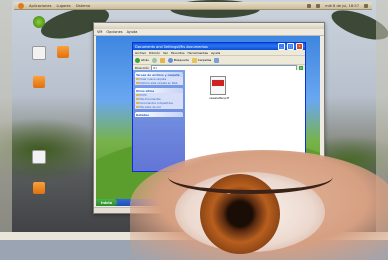 This screenshot has height=260, width=388. What do you see at coordinates (83, 6) in the screenshot?
I see `menu-sistema: Sistema` at bounding box center [83, 6].